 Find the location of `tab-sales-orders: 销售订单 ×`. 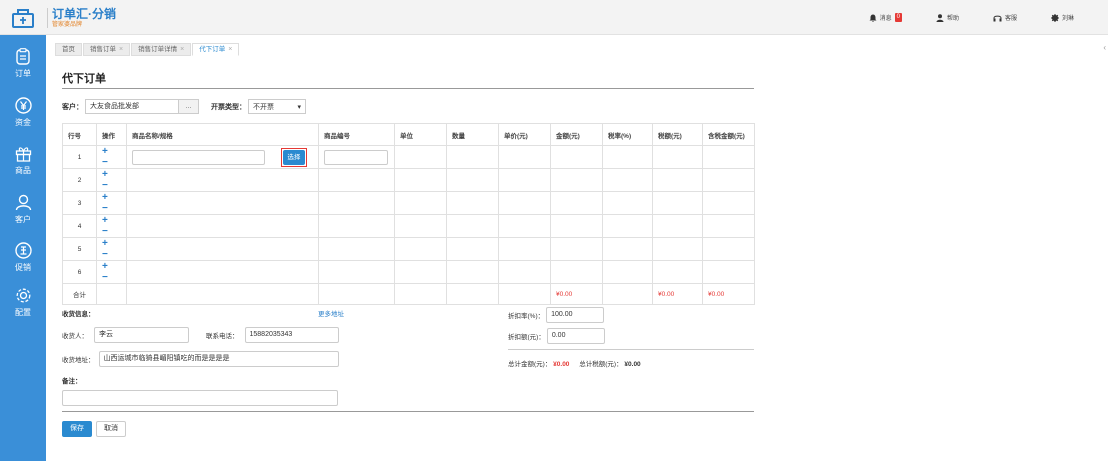

tab-sales-orders: 销售订单 × is located at coordinates (107, 49).